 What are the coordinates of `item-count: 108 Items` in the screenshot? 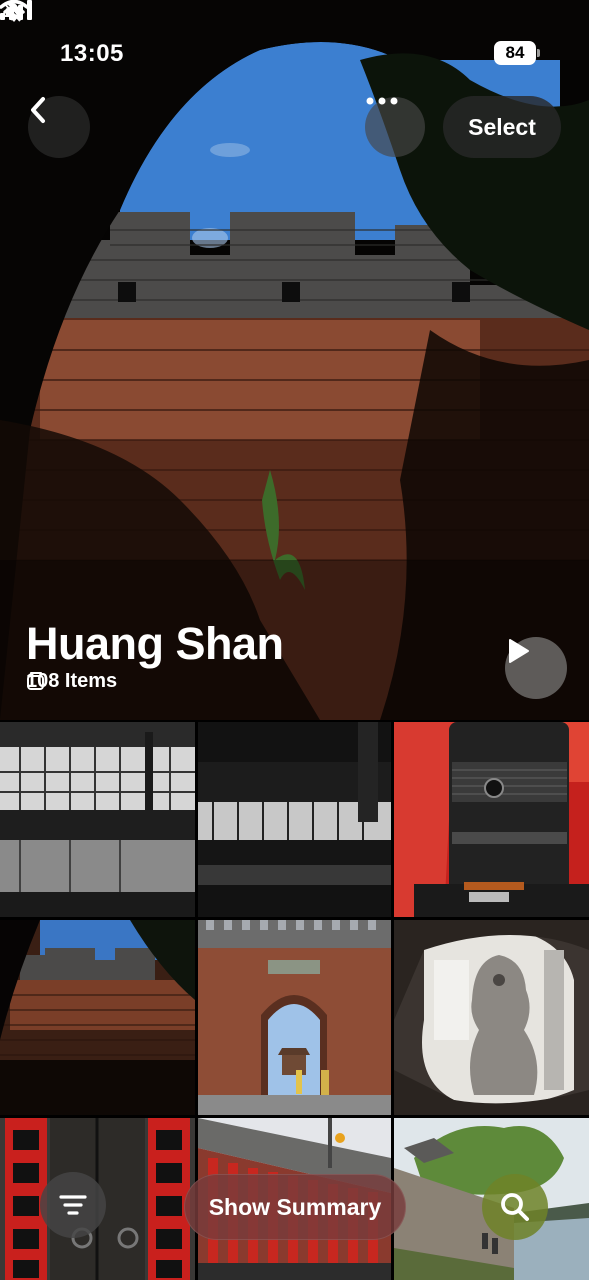 It's located at (71, 681).